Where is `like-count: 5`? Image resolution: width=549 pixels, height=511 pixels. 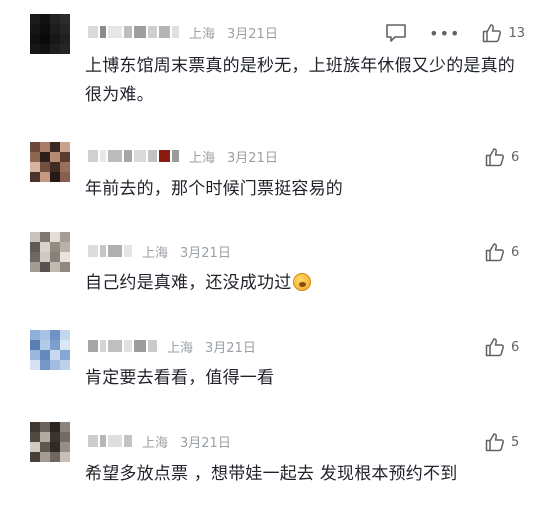
like-count: 5 is located at coordinates (515, 442).